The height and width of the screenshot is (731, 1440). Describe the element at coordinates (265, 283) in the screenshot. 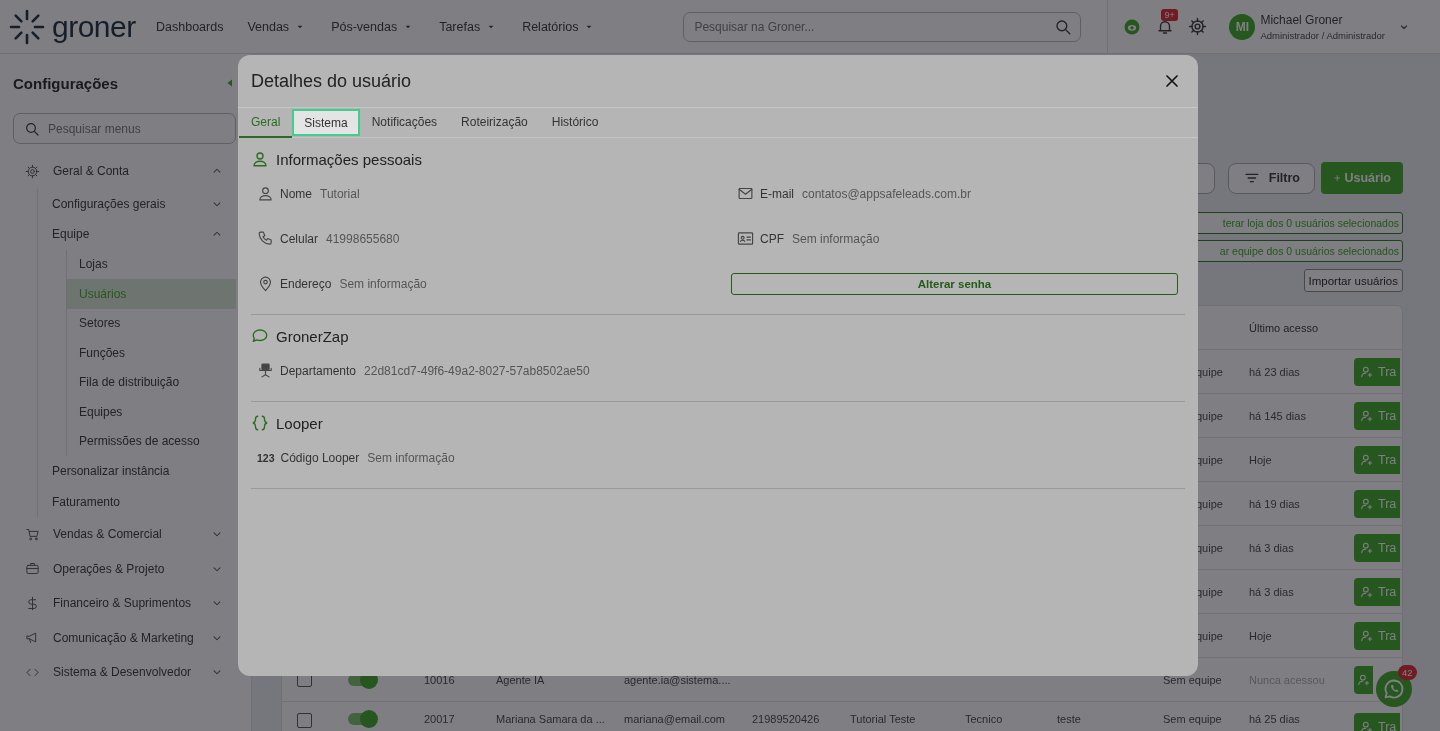

I see `location-pin-icon` at that location.